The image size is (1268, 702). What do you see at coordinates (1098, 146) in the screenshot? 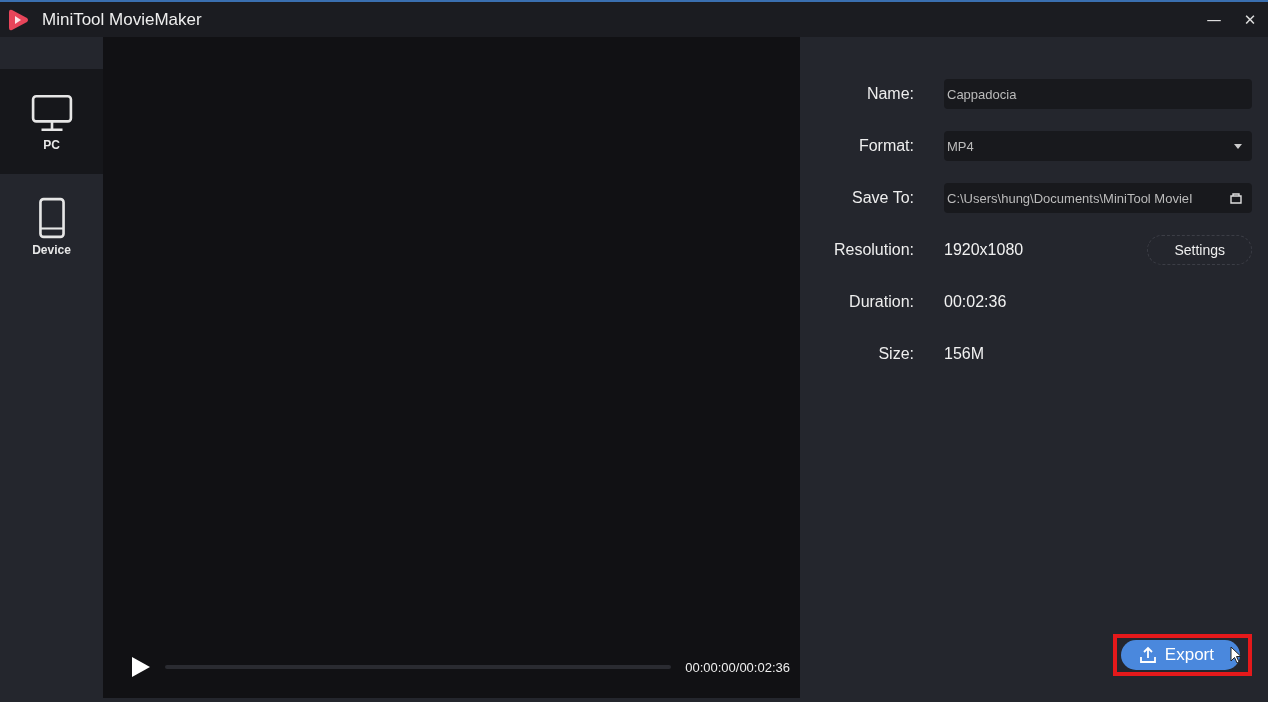
I see `format-dropdown: MP4` at bounding box center [1098, 146].